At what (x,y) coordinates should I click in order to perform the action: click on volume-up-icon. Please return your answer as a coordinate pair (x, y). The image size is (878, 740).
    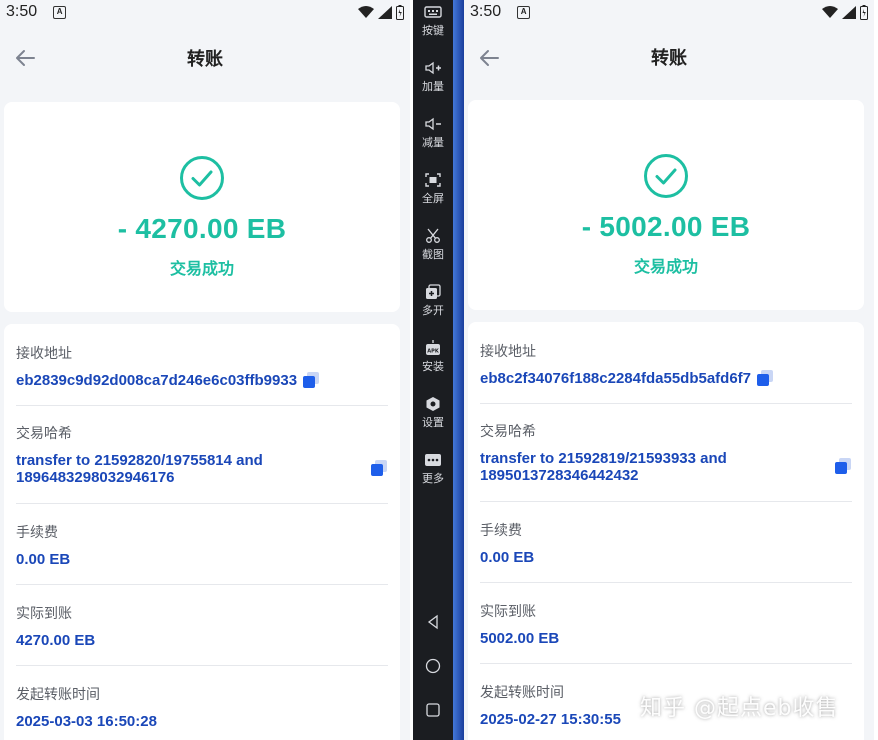
    Looking at the image, I should click on (433, 68).